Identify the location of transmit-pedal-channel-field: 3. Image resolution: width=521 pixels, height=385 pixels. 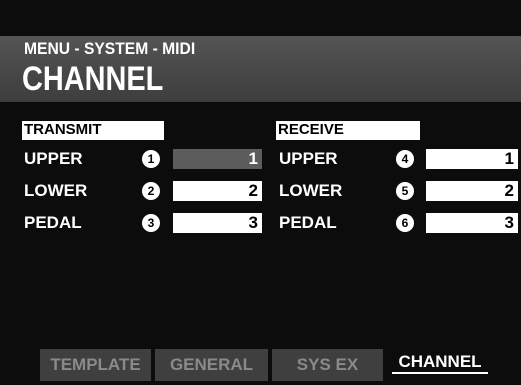
(217, 223).